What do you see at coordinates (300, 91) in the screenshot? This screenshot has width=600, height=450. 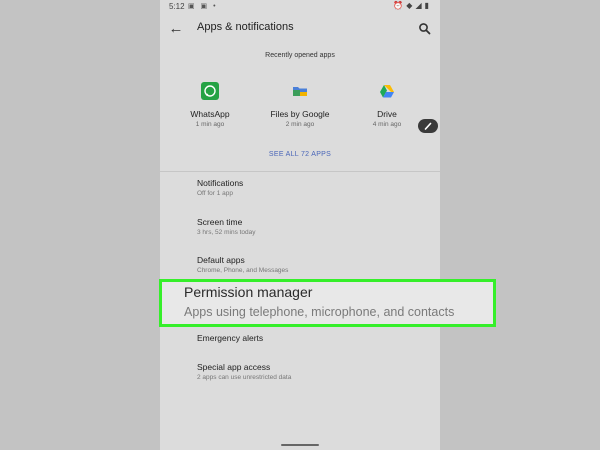 I see `files-icon` at bounding box center [300, 91].